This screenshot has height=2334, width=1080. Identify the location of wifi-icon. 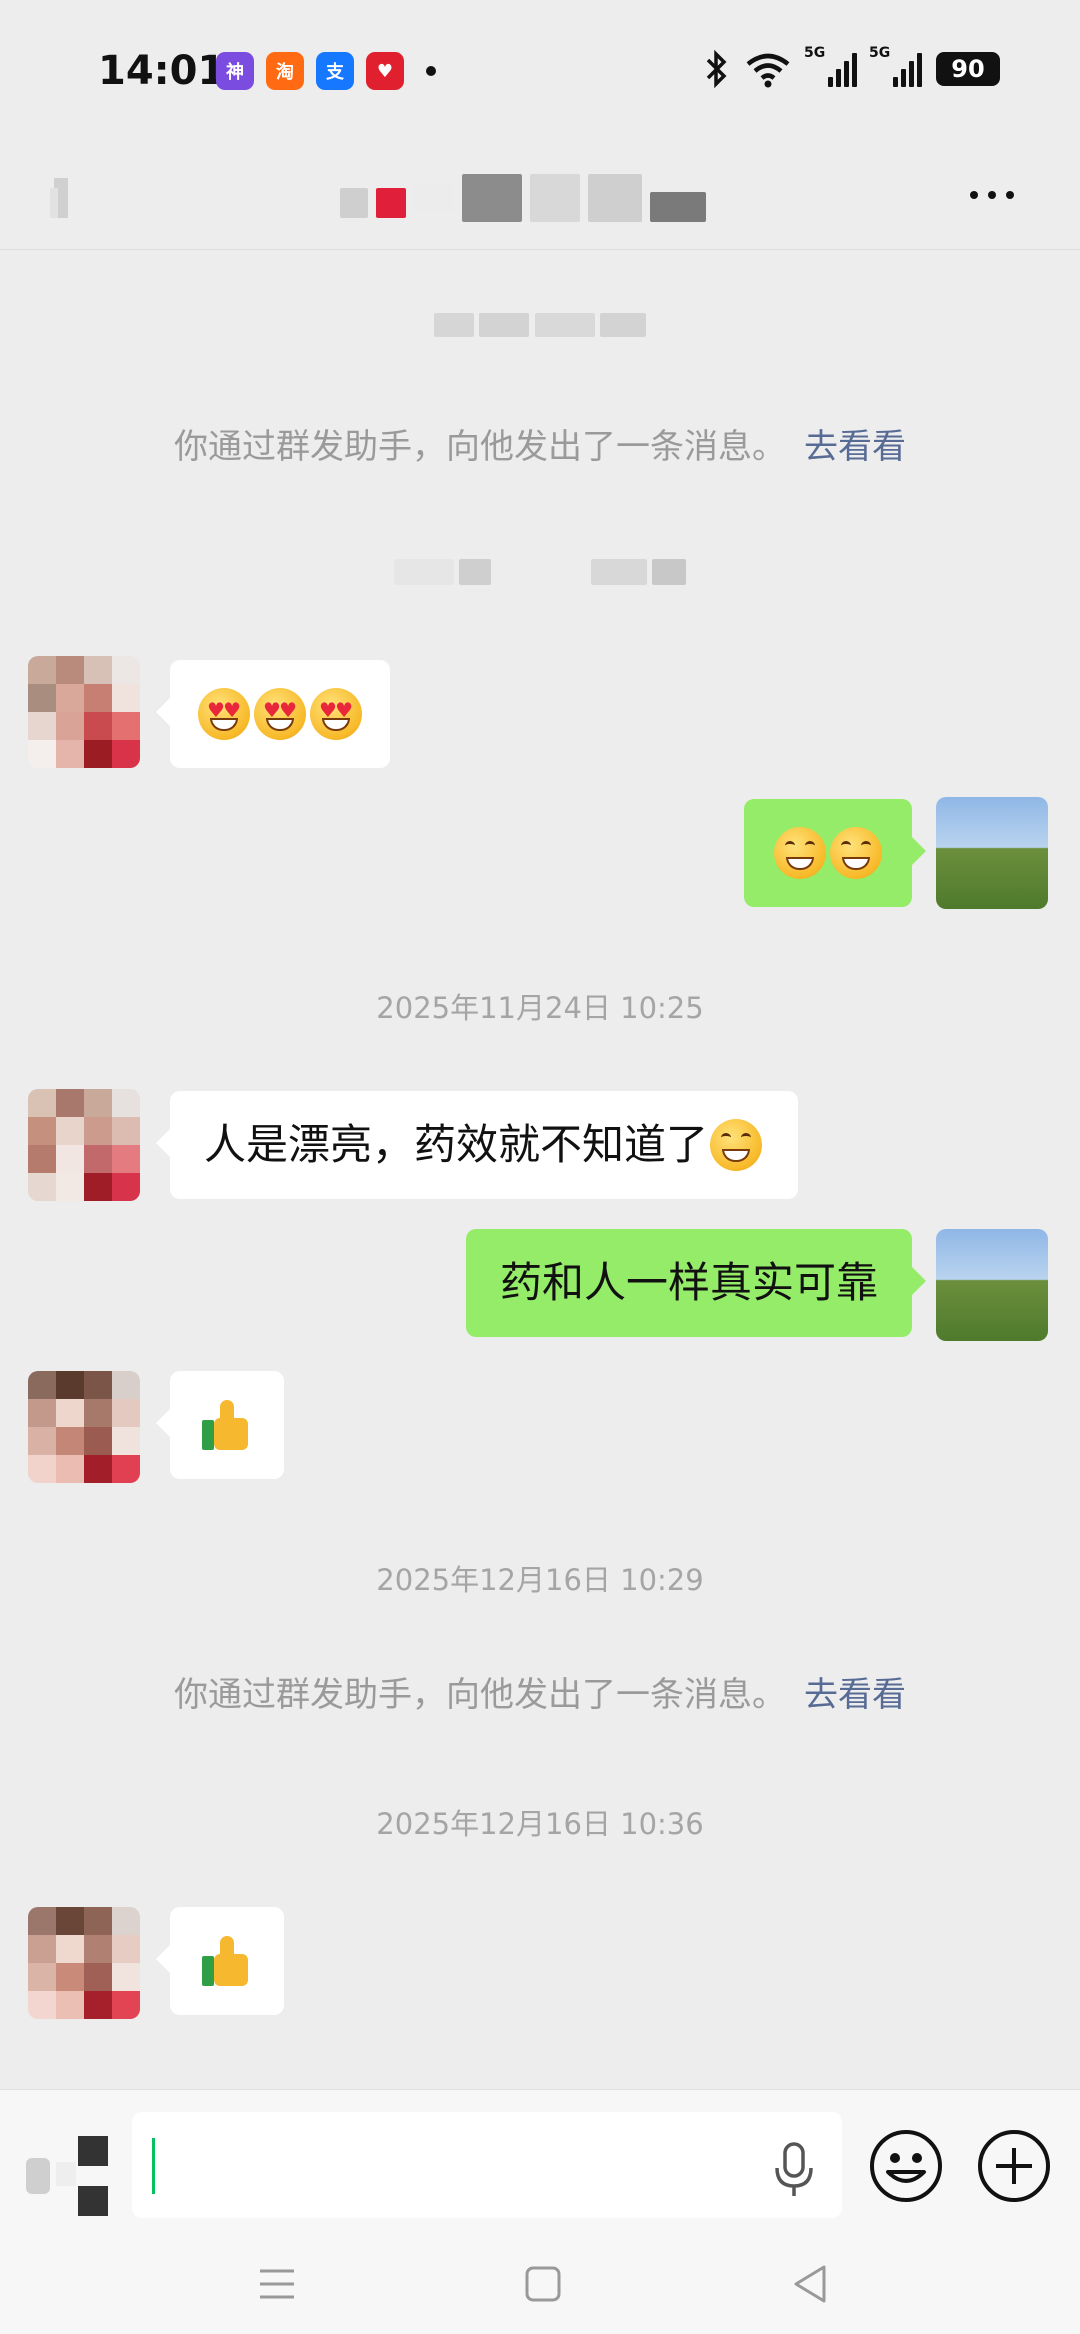
(768, 70).